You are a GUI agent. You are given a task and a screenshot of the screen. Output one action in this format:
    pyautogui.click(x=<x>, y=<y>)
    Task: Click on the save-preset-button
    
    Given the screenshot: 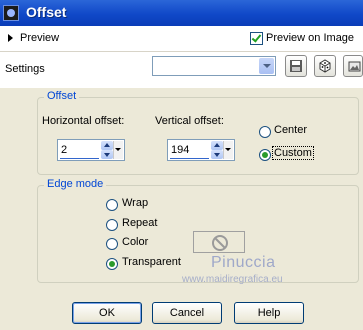 What is the action you would take?
    pyautogui.click(x=296, y=66)
    